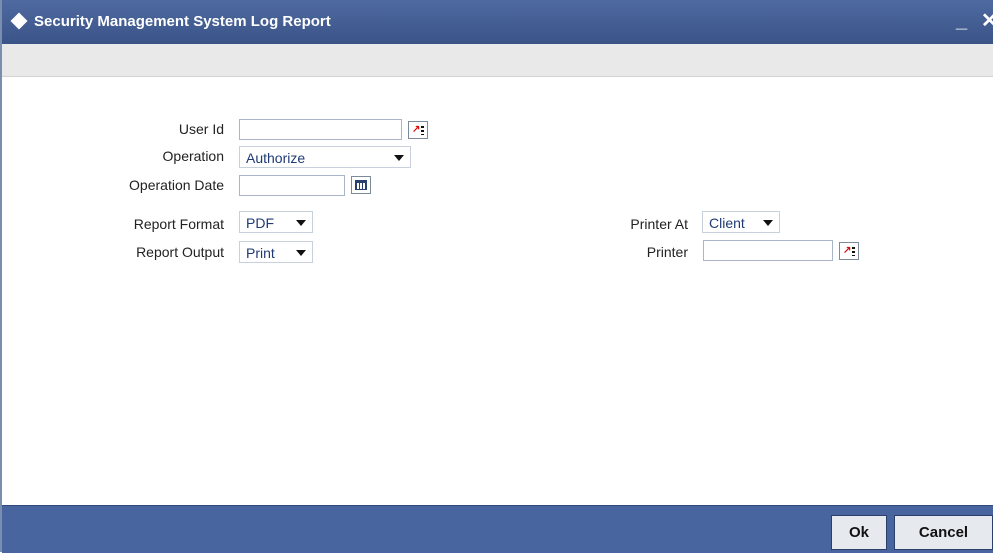  I want to click on operation-select: Authorize, so click(325, 157).